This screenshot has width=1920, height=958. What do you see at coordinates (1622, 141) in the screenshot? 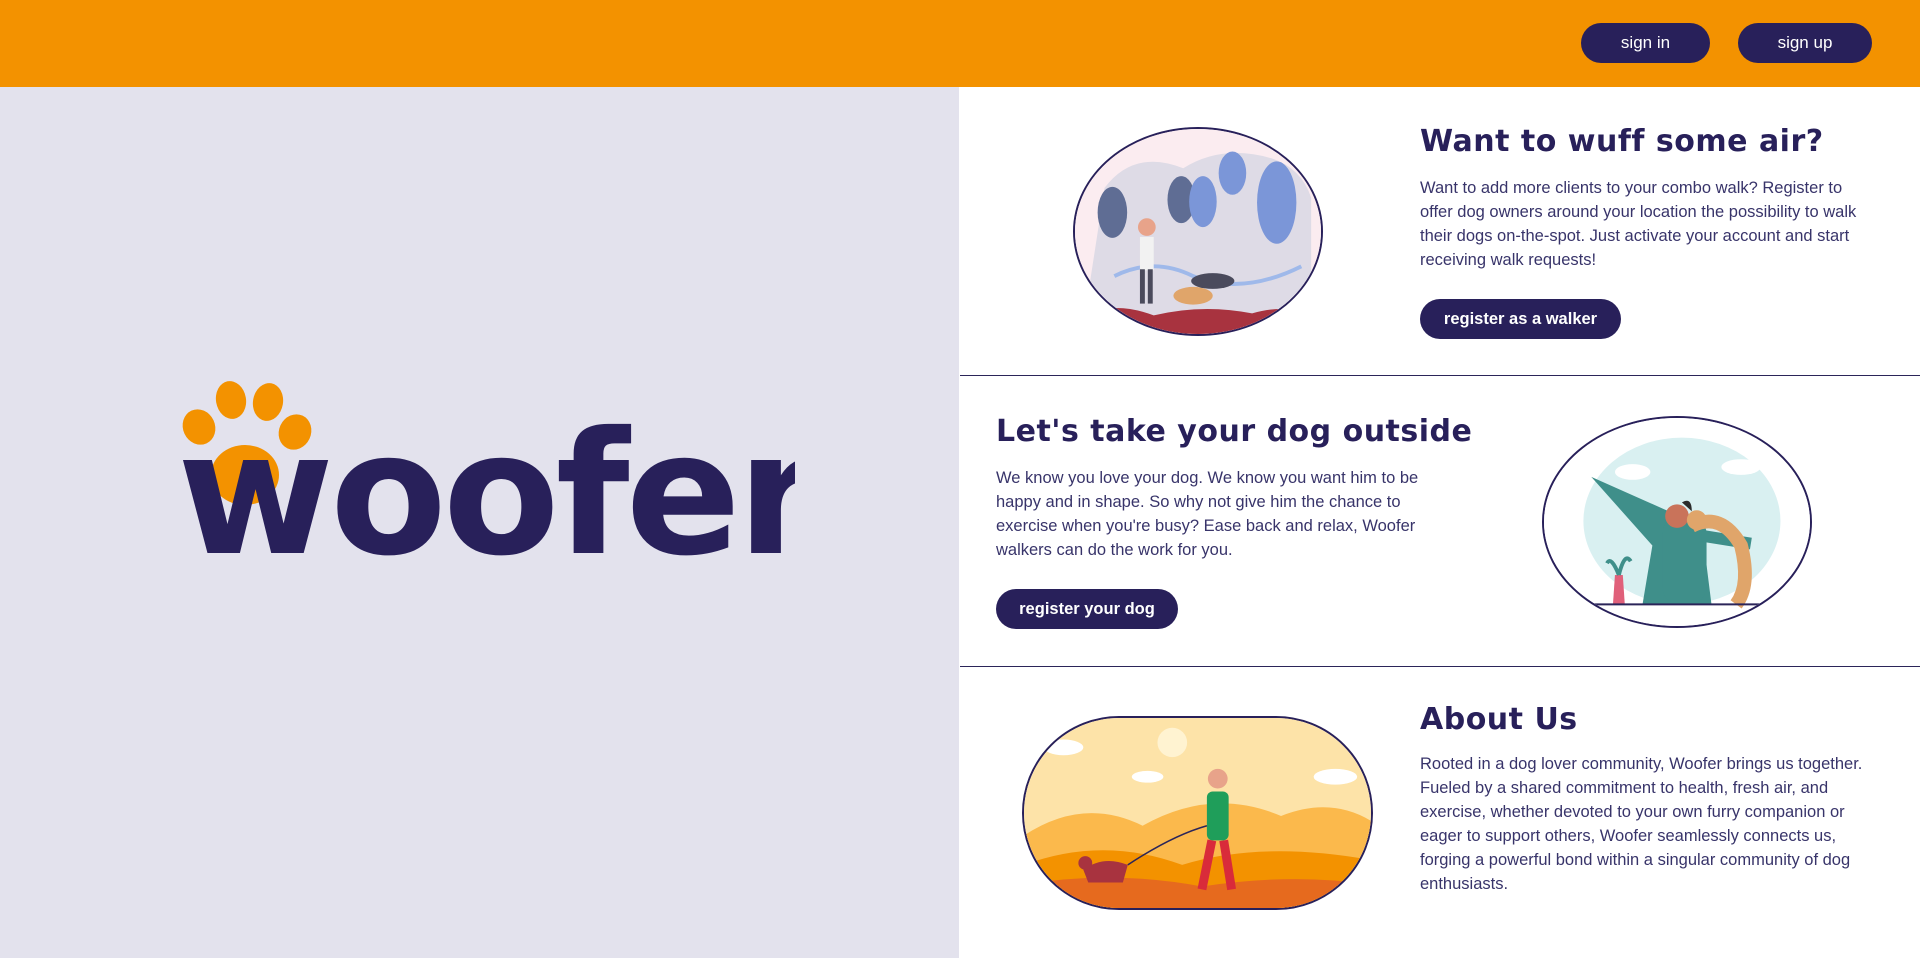
I see `walker-section-title: Want to wuff some air?` at bounding box center [1622, 141].